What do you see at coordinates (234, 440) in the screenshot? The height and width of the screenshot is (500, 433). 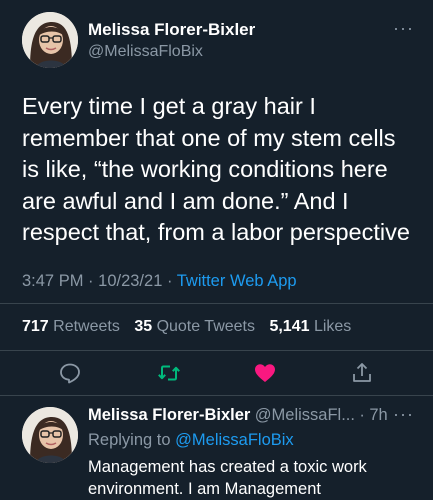 I see `replying-to-handle: @MelissaFloBix` at bounding box center [234, 440].